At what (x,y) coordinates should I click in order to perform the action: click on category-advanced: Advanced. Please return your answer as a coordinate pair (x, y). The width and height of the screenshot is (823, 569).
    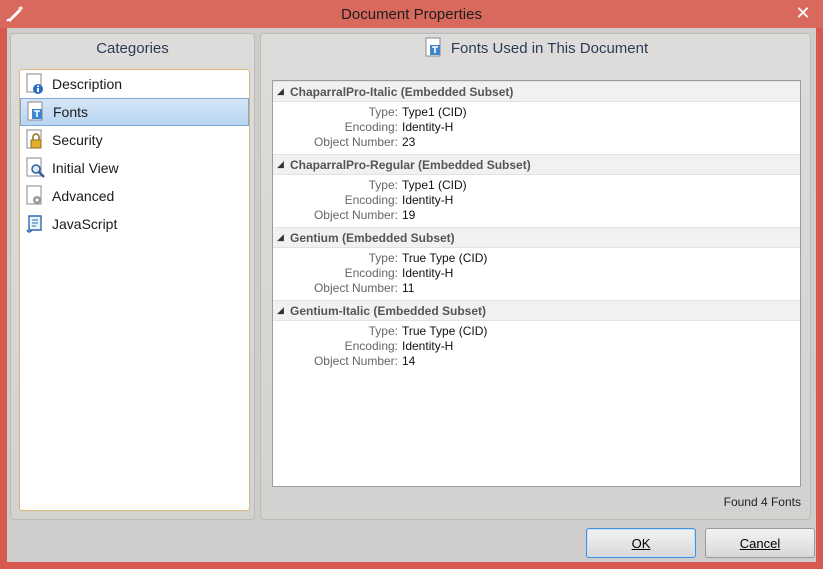
    Looking at the image, I should click on (134, 196).